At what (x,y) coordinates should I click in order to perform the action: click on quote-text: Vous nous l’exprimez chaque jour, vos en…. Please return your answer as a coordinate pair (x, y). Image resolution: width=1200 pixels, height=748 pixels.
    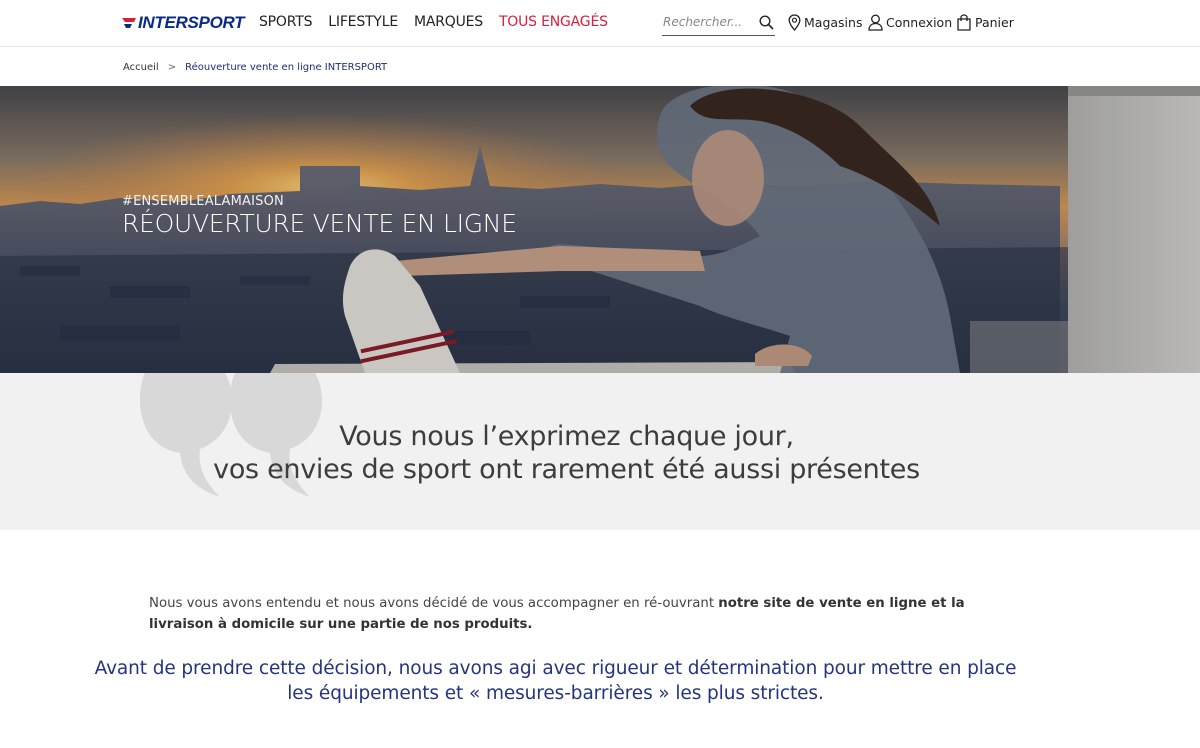
    Looking at the image, I should click on (566, 453).